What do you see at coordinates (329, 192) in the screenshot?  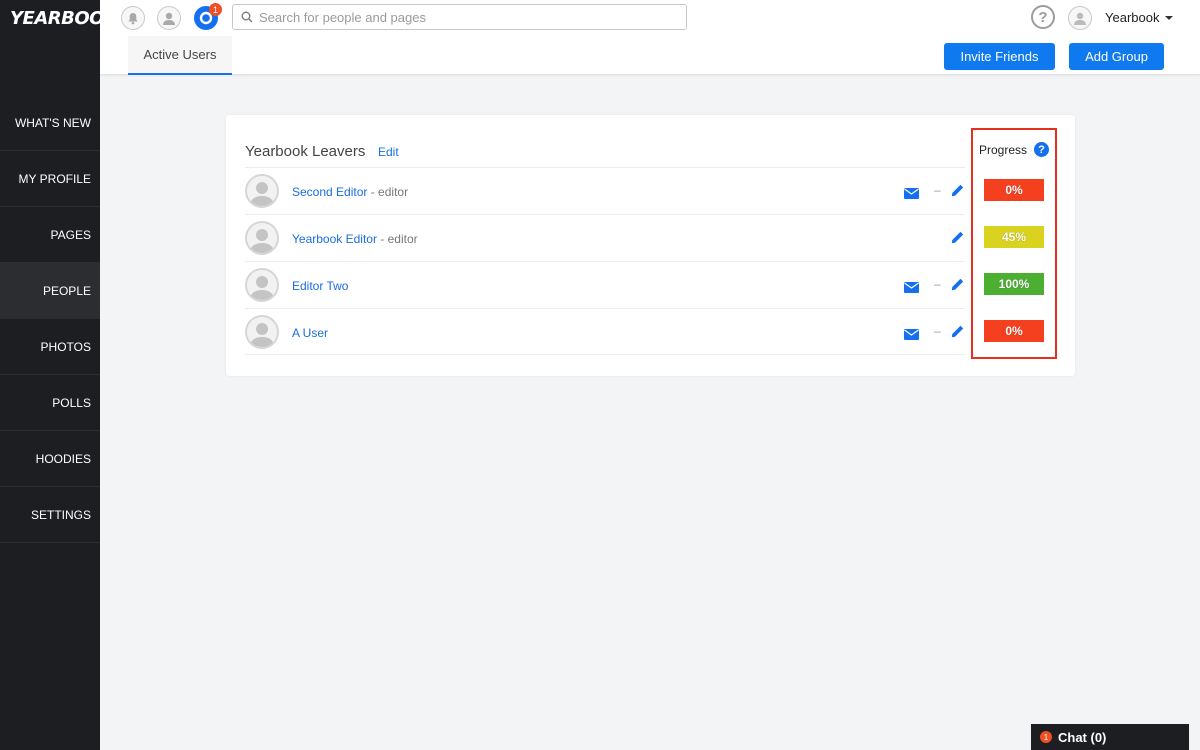 I see `member-name-text: Second Editor` at bounding box center [329, 192].